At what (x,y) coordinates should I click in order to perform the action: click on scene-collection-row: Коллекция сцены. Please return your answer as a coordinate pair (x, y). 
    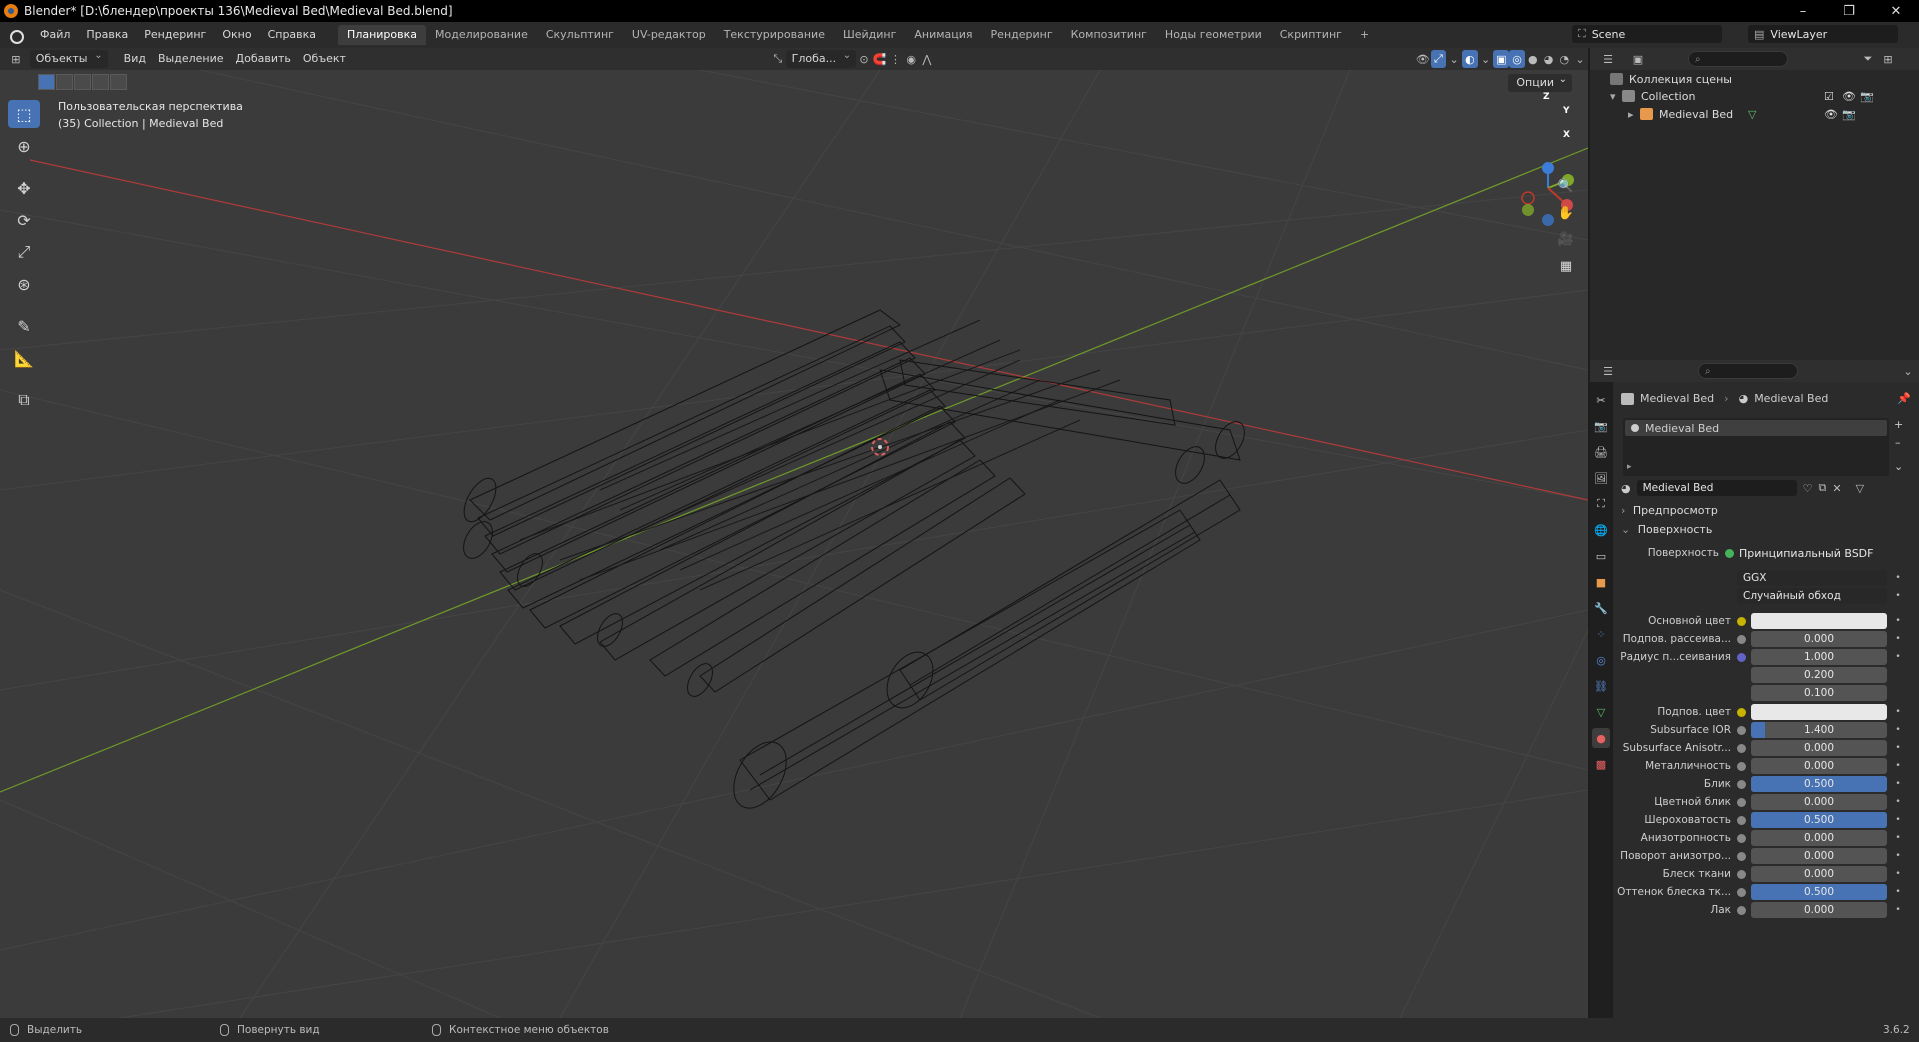
    Looking at the image, I should click on (1671, 79).